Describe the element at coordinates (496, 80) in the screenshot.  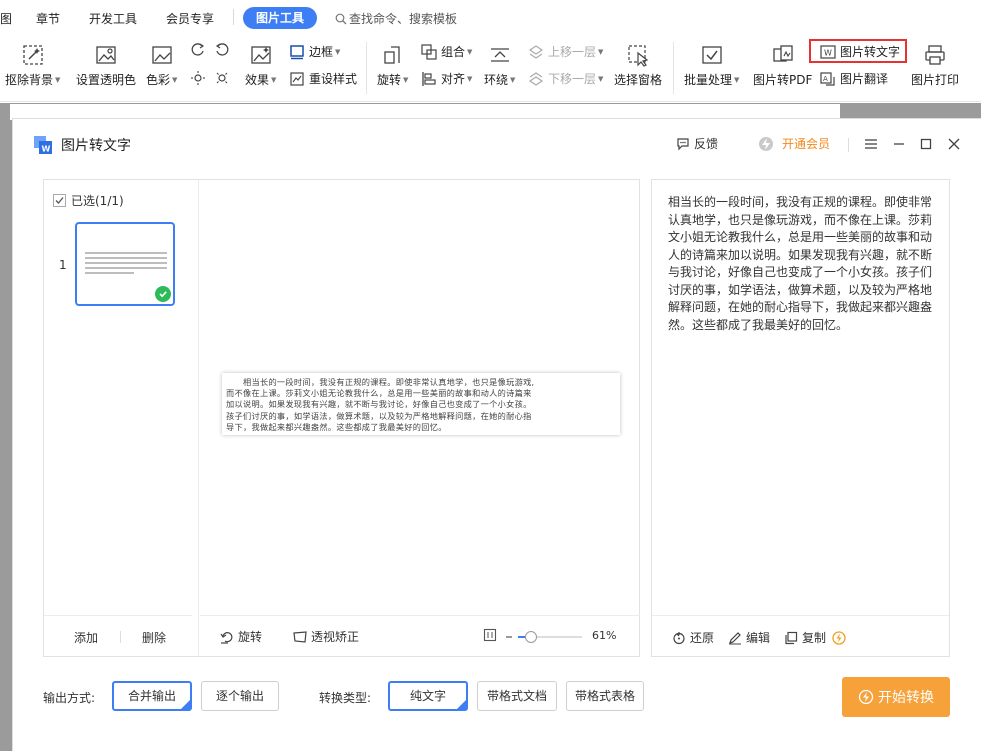
I see `wrap-label: 环绕` at that location.